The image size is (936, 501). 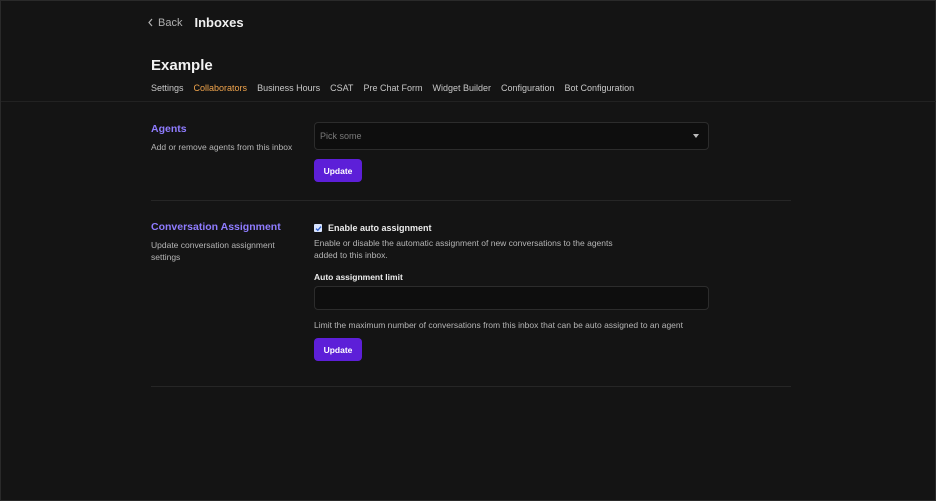 I want to click on auto-assignment-limit-input, so click(x=511, y=298).